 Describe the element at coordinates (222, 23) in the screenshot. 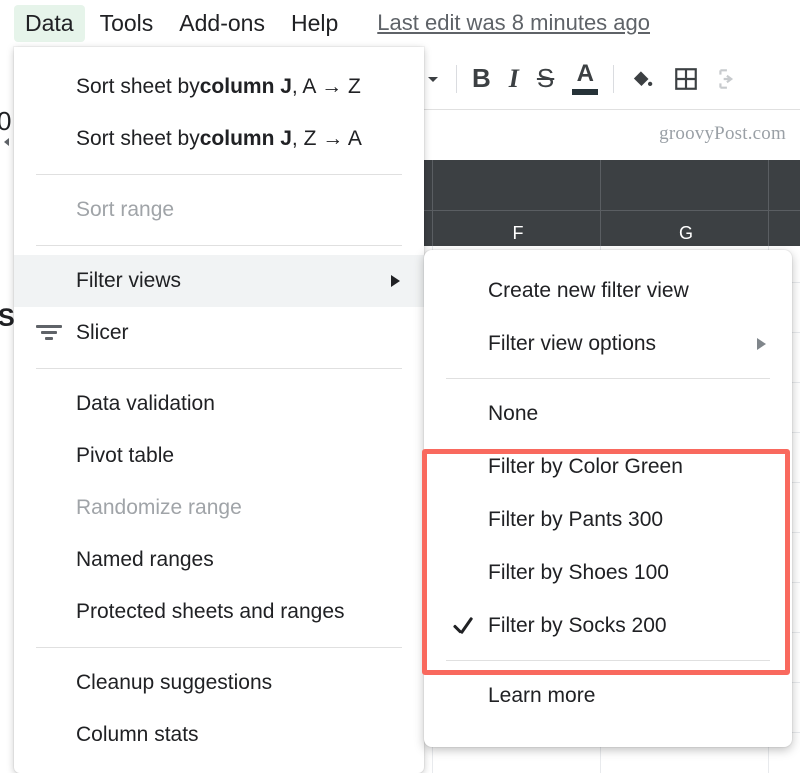

I see `menubar-item-addons: Add-ons` at that location.